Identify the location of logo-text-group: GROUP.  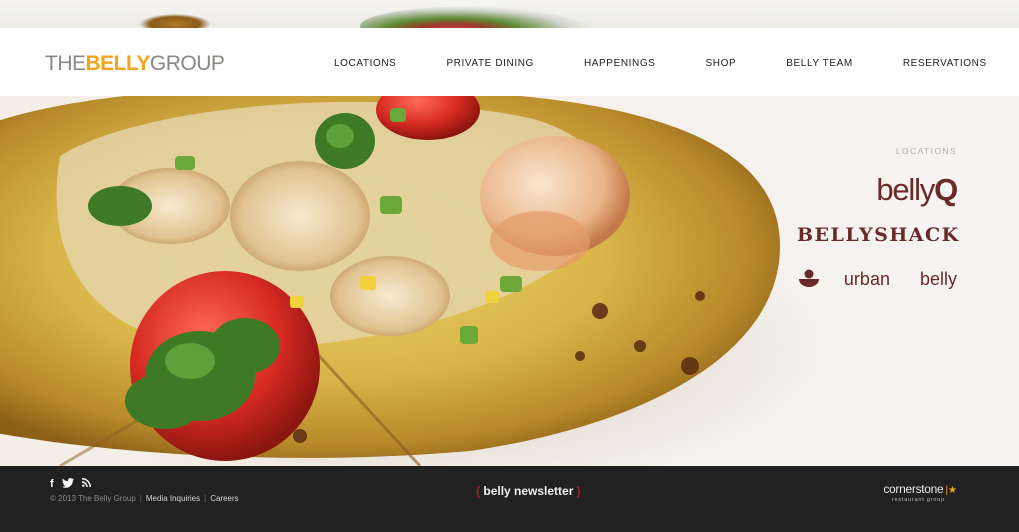
(187, 63).